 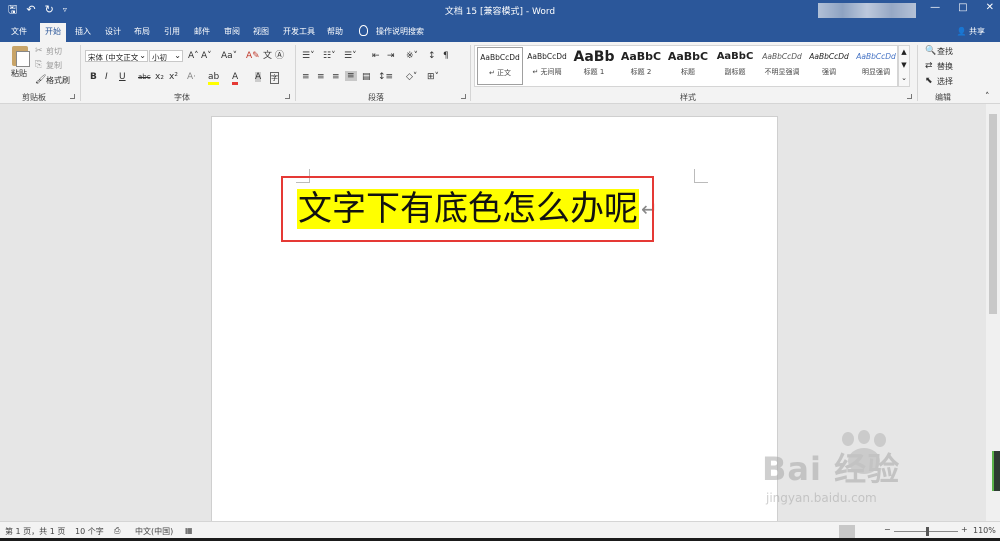 I want to click on read-mode-icon, so click(x=824, y=531).